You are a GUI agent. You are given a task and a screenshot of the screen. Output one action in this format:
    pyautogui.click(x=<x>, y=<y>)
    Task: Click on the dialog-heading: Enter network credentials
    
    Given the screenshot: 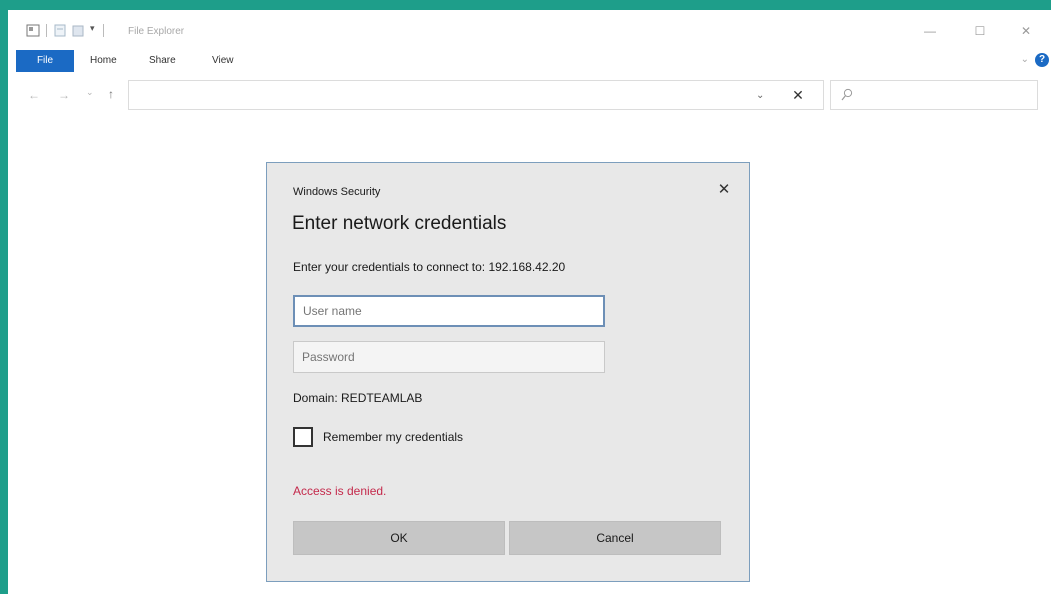 What is the action you would take?
    pyautogui.click(x=399, y=223)
    